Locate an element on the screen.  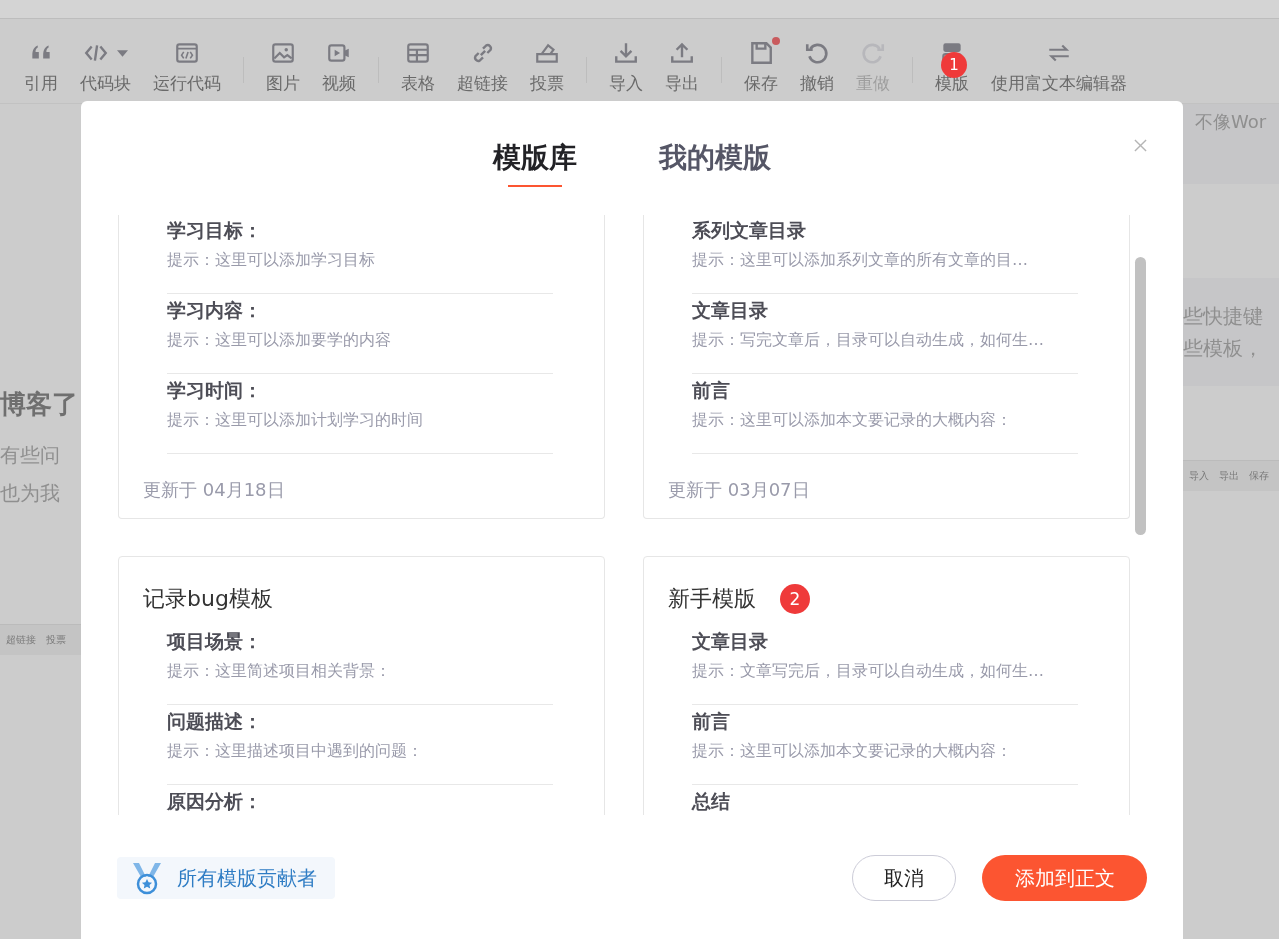
editor-text: 有些问 is located at coordinates (30, 455).